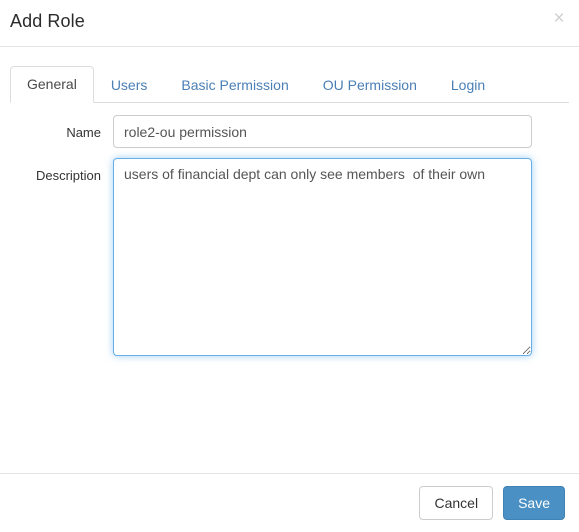 The image size is (579, 532). I want to click on dialog-footer: Cancel Save, so click(289, 502).